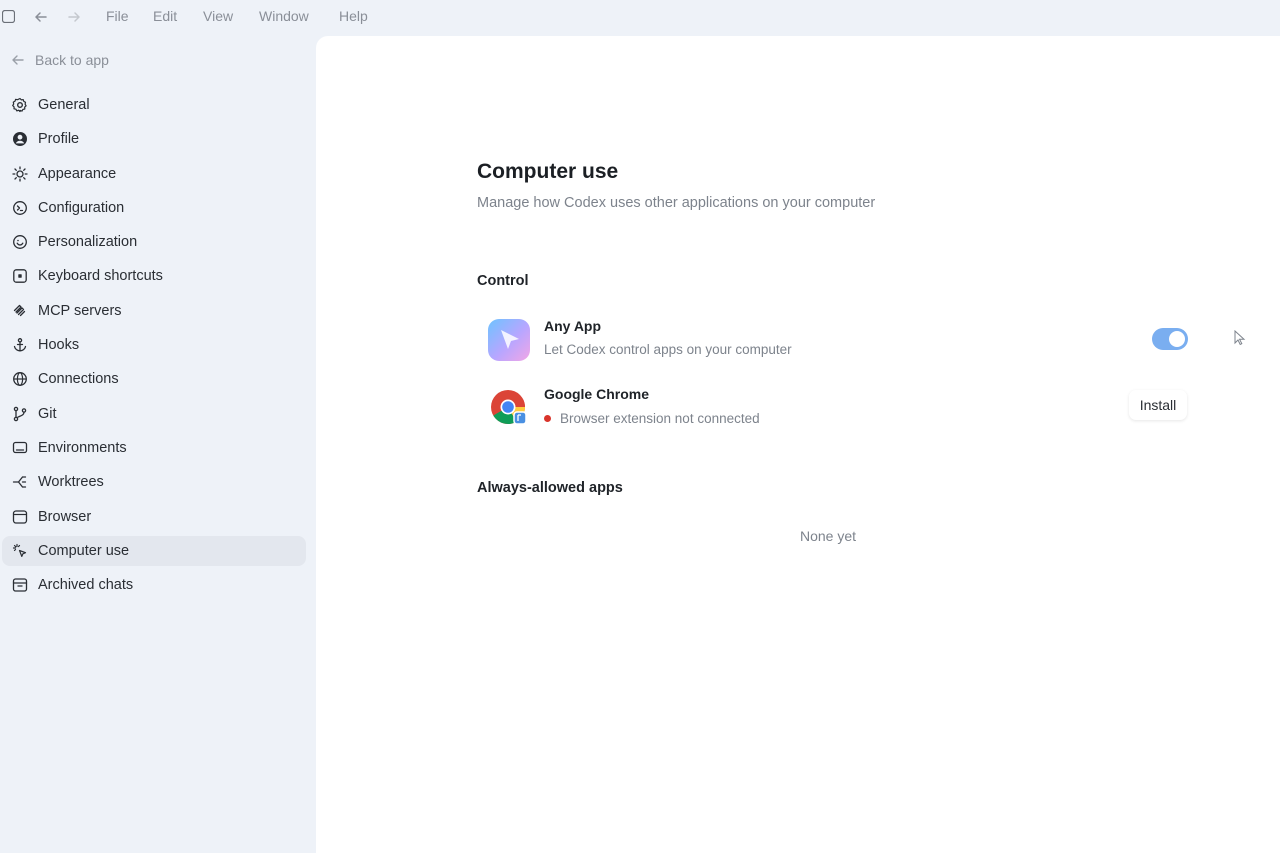 The width and height of the screenshot is (1280, 853). What do you see at coordinates (19, 550) in the screenshot?
I see `cursor-click-icon` at bounding box center [19, 550].